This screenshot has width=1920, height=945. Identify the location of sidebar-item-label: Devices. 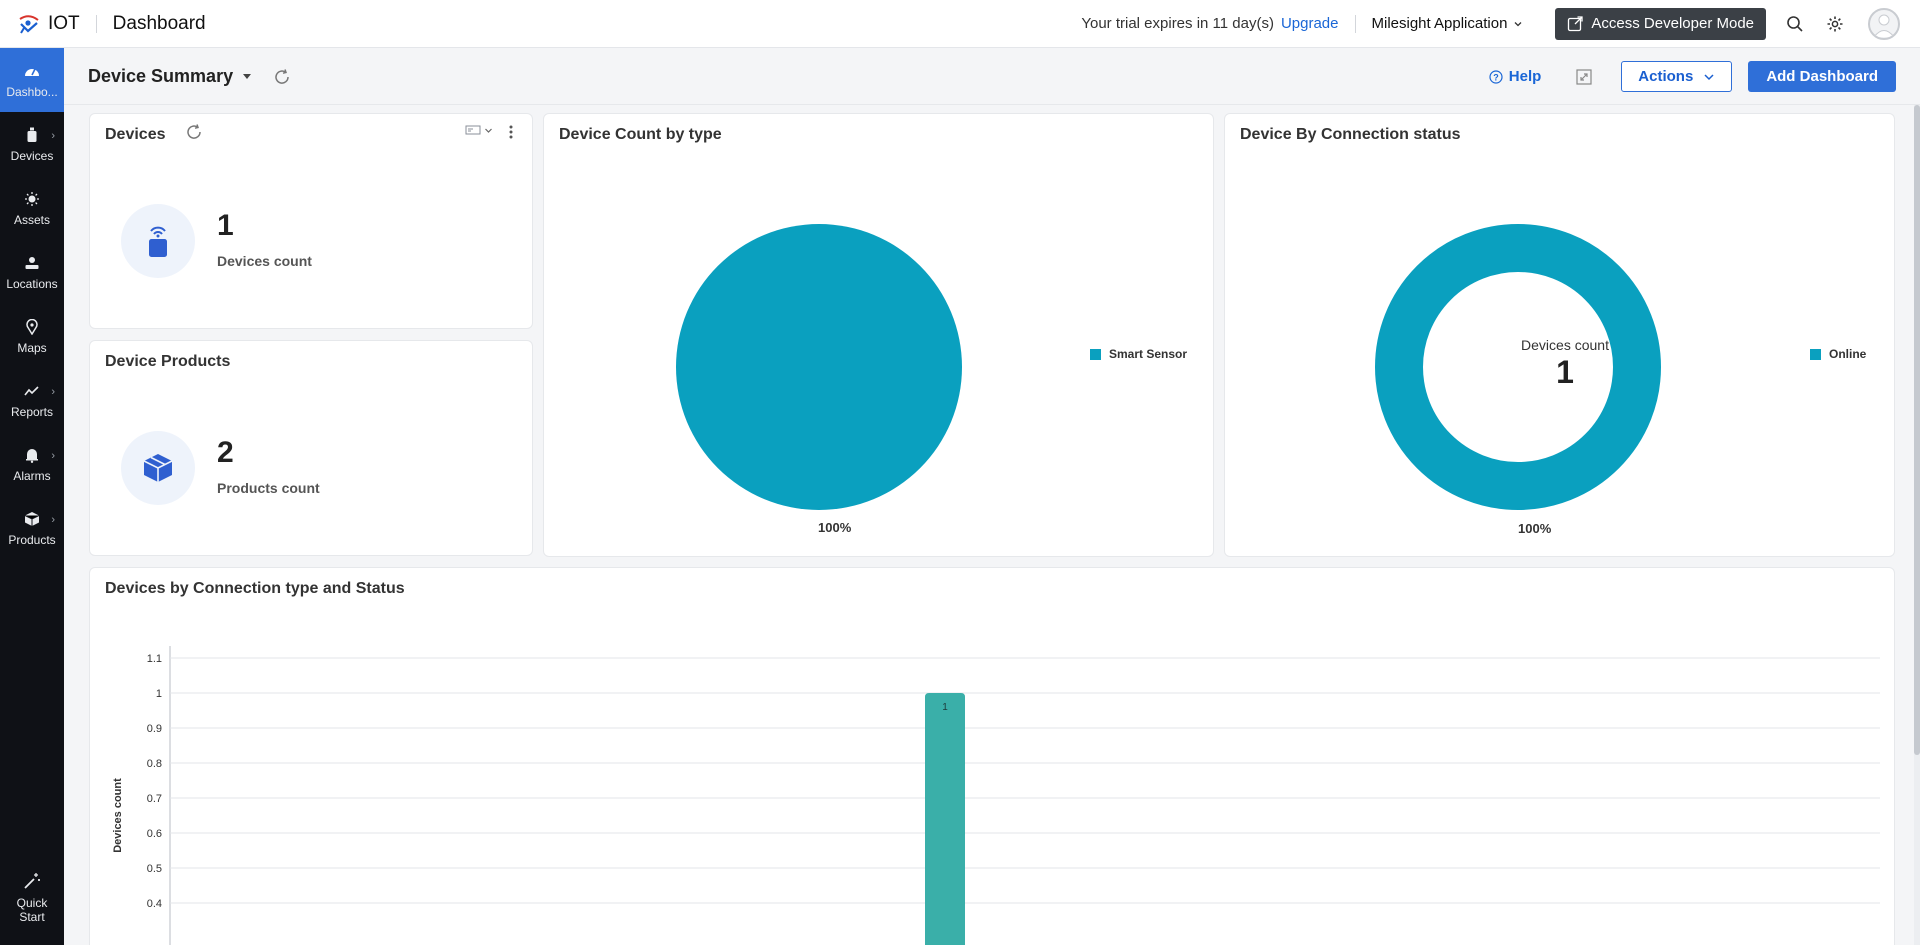
(32, 155).